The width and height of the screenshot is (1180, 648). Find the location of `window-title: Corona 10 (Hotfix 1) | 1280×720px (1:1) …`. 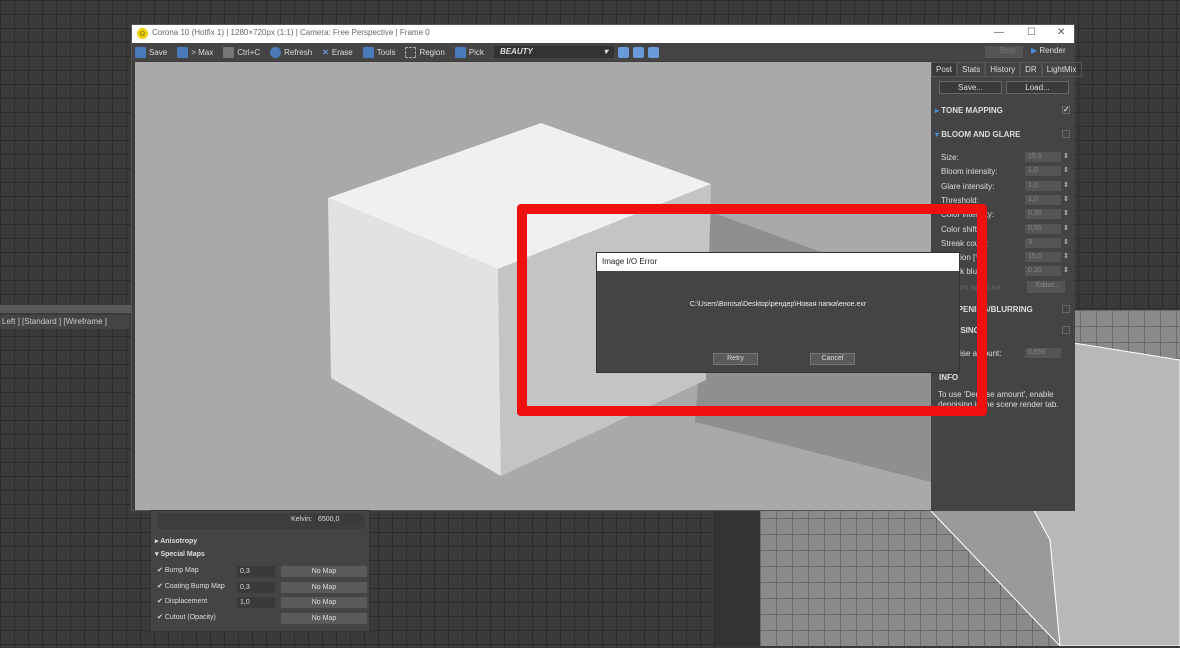

window-title: Corona 10 (Hotfix 1) | 1280×720px (1:1) … is located at coordinates (291, 32).